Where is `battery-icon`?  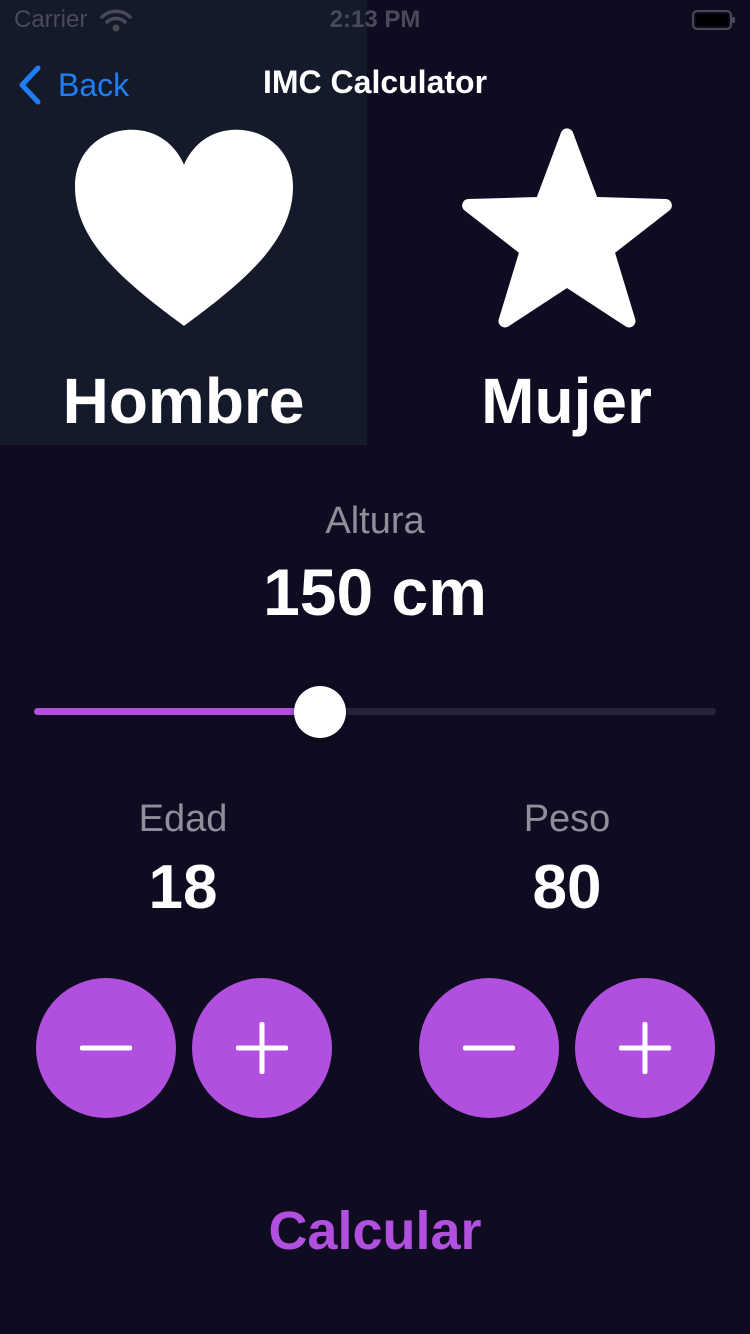 battery-icon is located at coordinates (713, 20).